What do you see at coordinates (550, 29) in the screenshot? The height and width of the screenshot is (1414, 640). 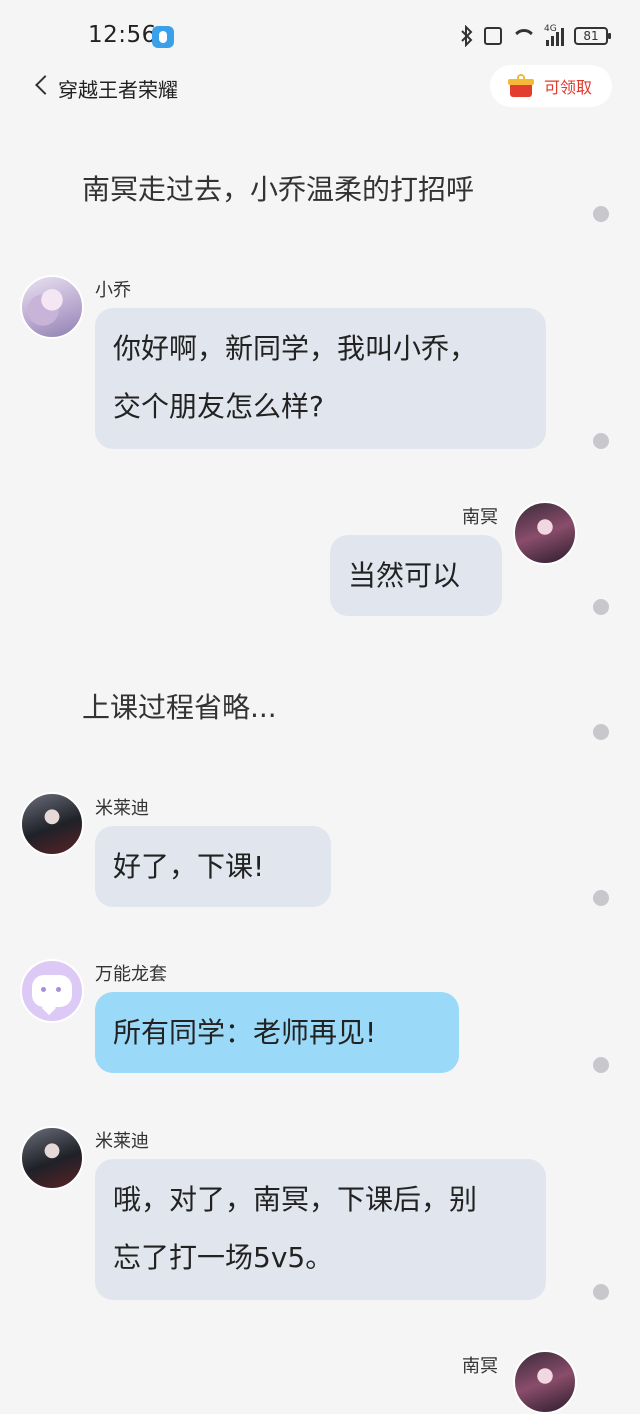 I see `network-type: 4G` at bounding box center [550, 29].